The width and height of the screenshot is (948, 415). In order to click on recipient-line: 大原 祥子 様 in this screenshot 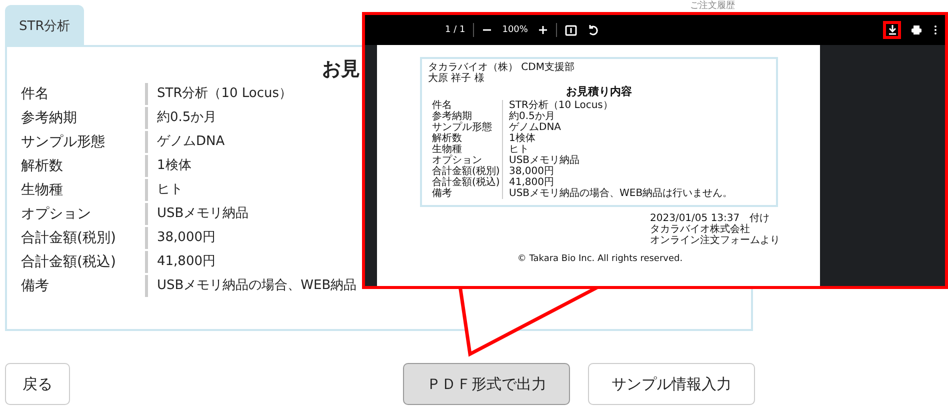, I will do `click(457, 78)`.